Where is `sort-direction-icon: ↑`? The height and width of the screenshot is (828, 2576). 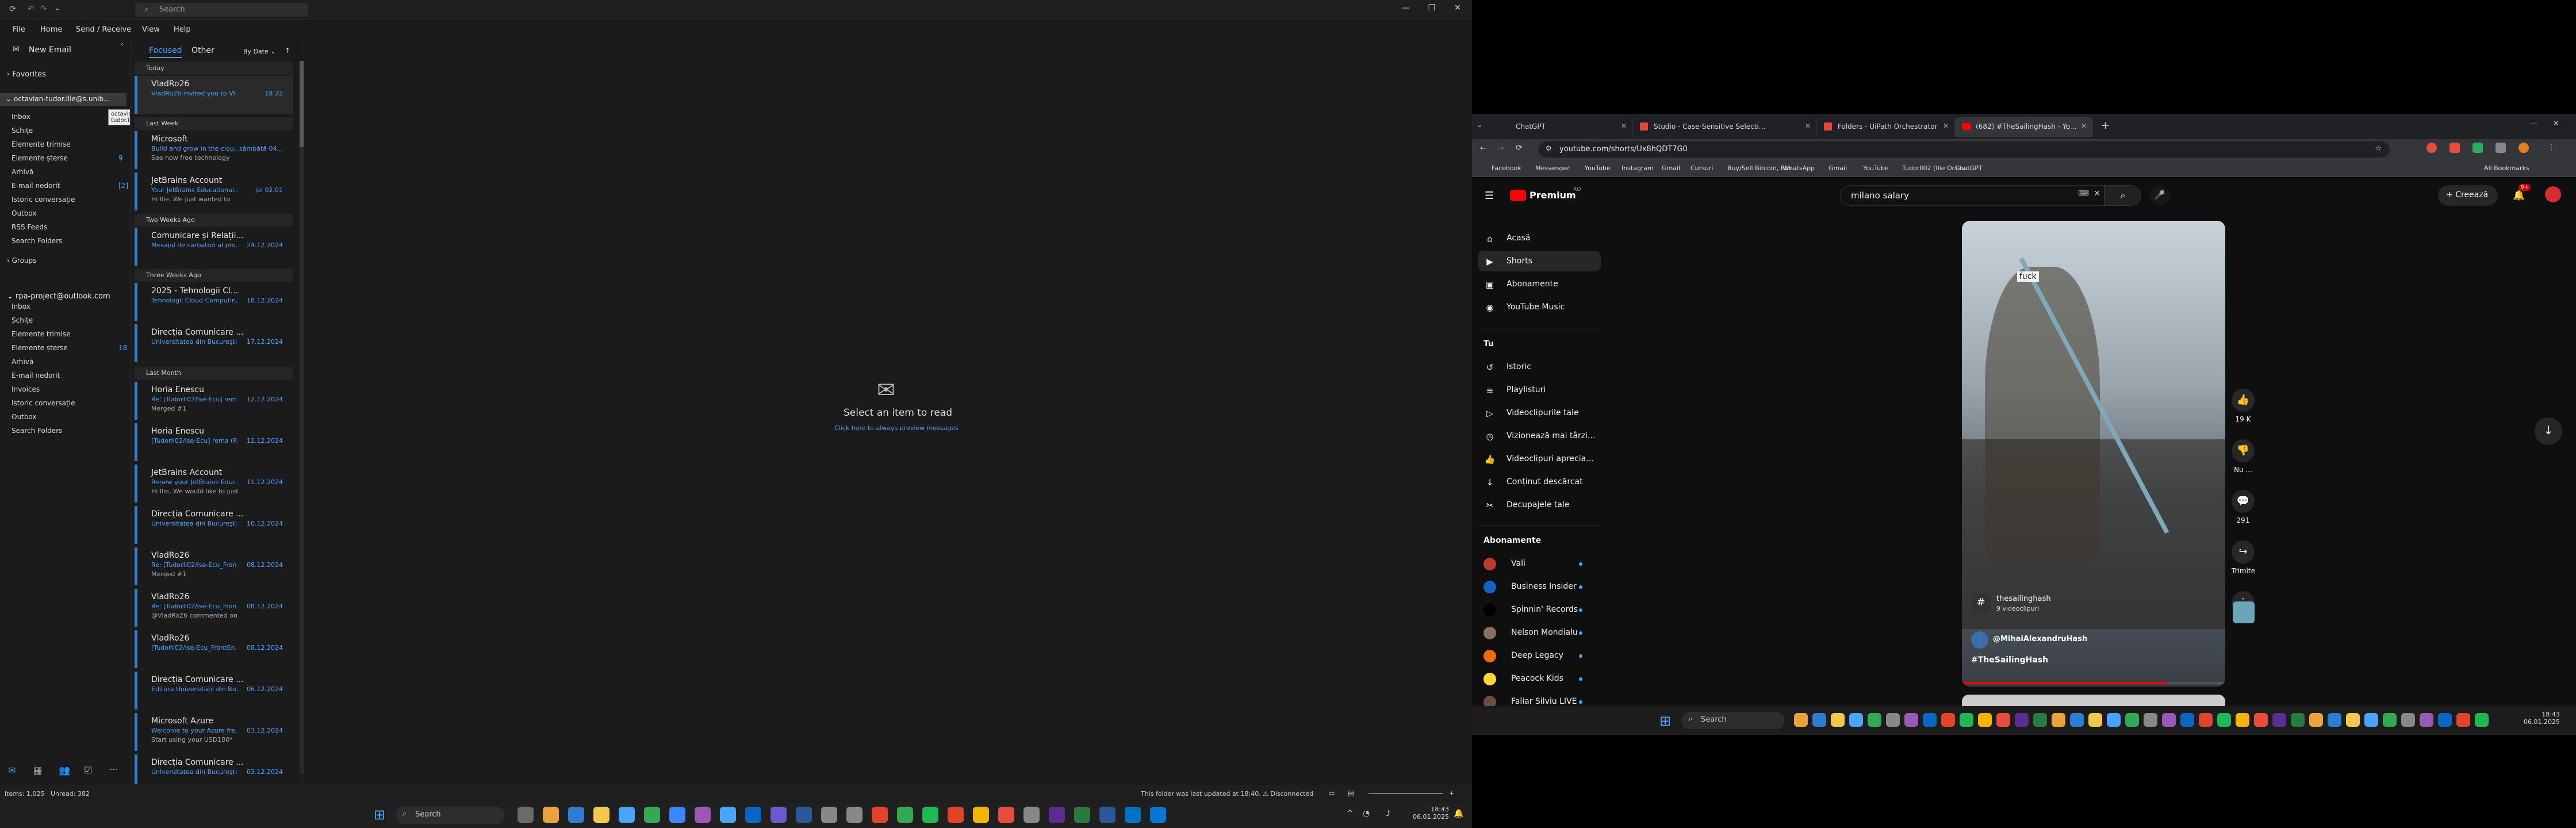
sort-direction-icon: ↑ is located at coordinates (287, 51).